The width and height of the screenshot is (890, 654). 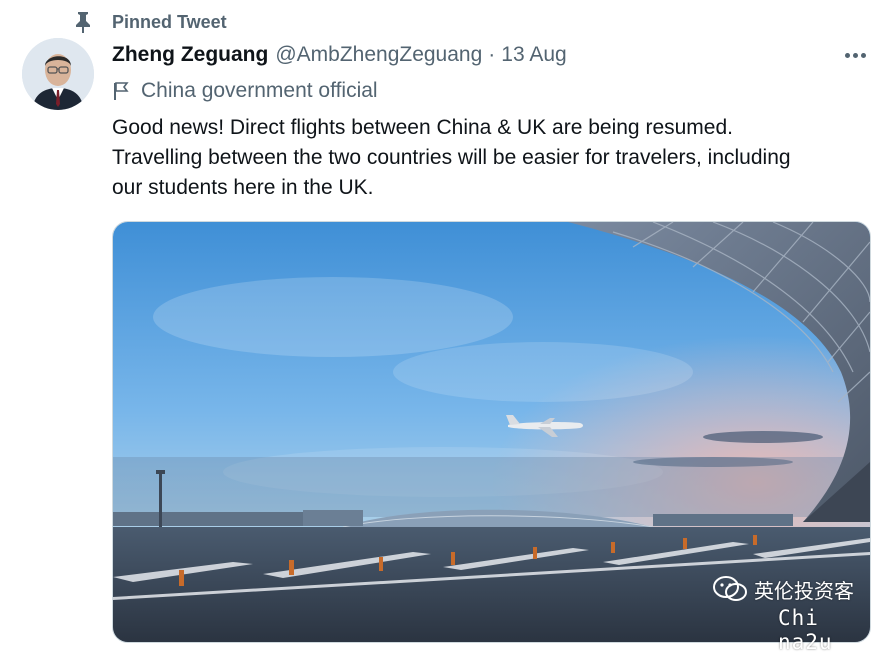 What do you see at coordinates (533, 55) in the screenshot?
I see `tweet-date: 13 Aug` at bounding box center [533, 55].